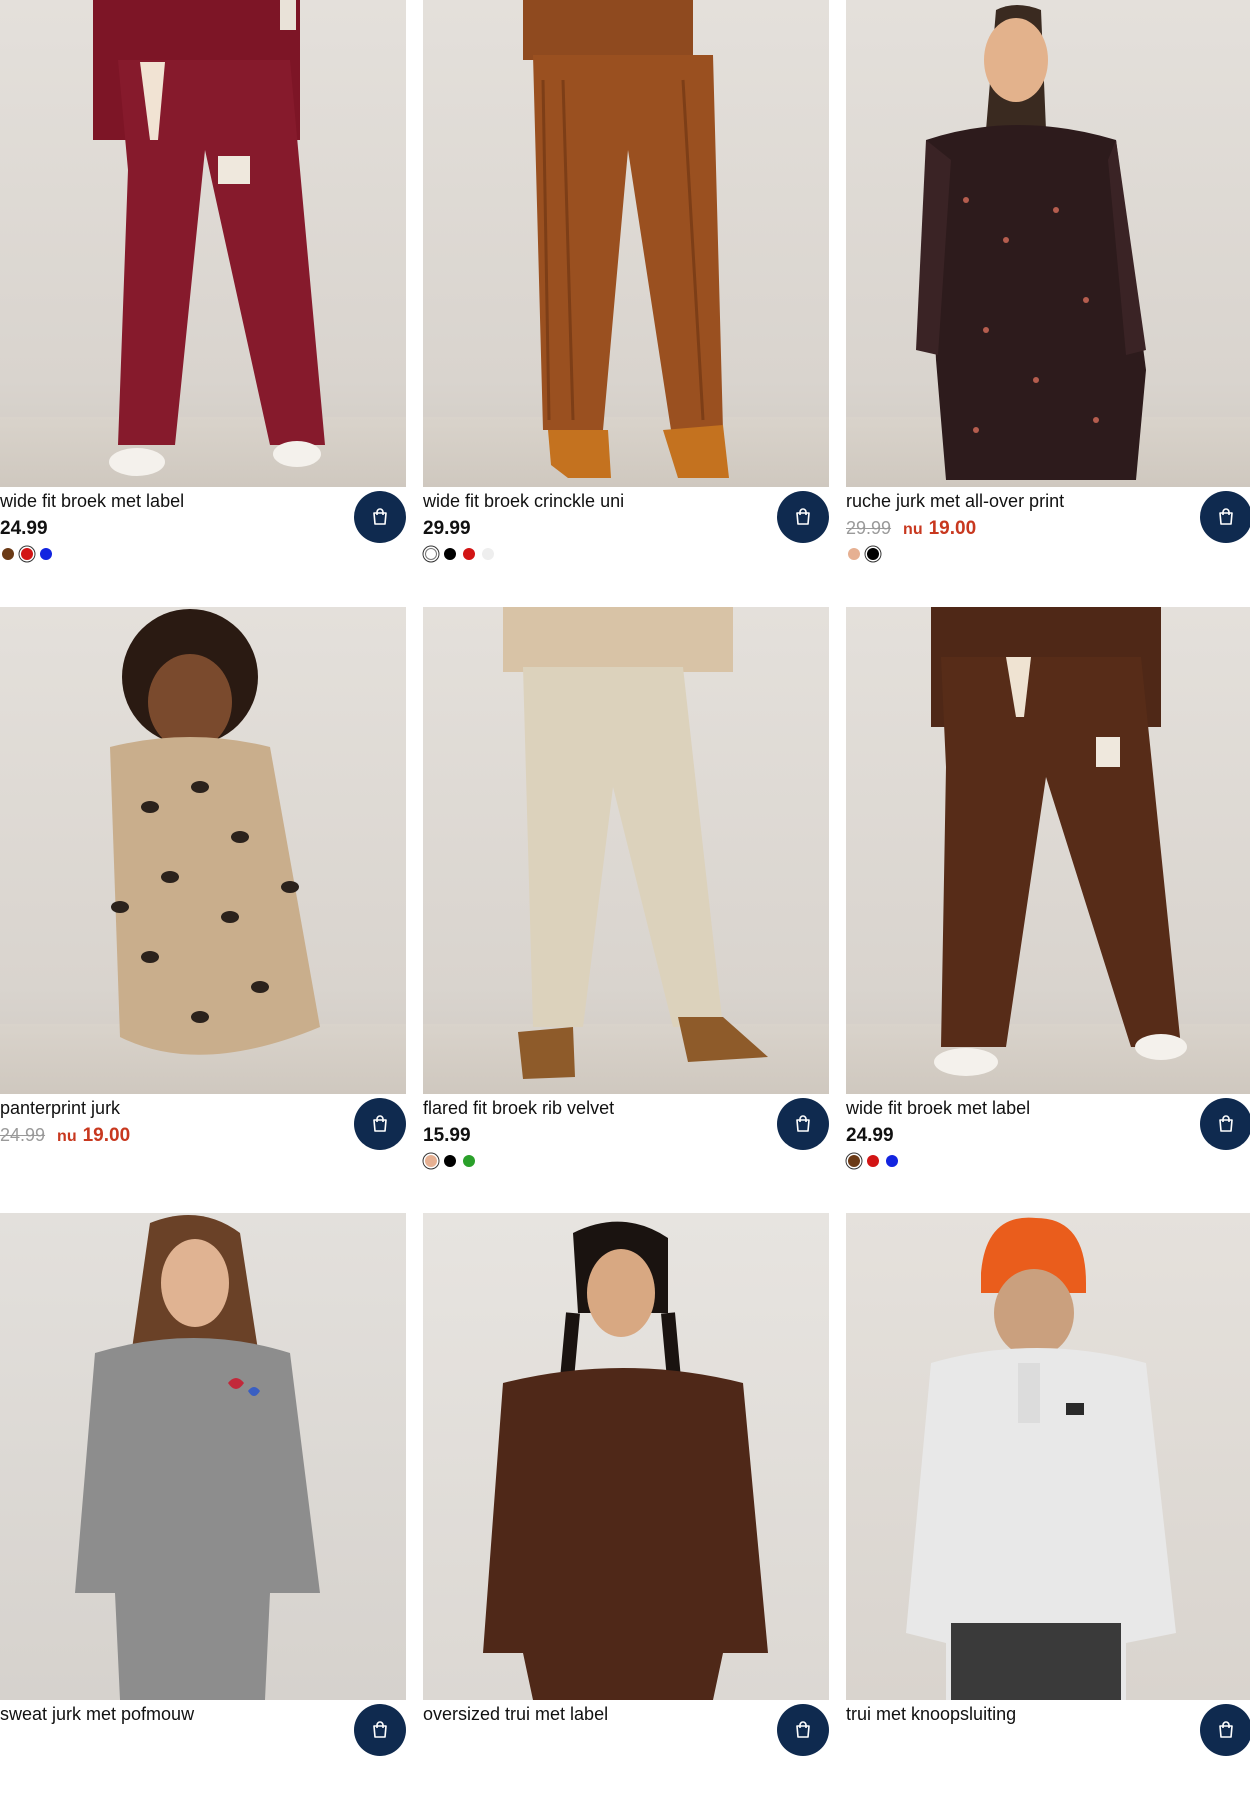 The image size is (1250, 1820). I want to click on swatch-white, so click(431, 554).